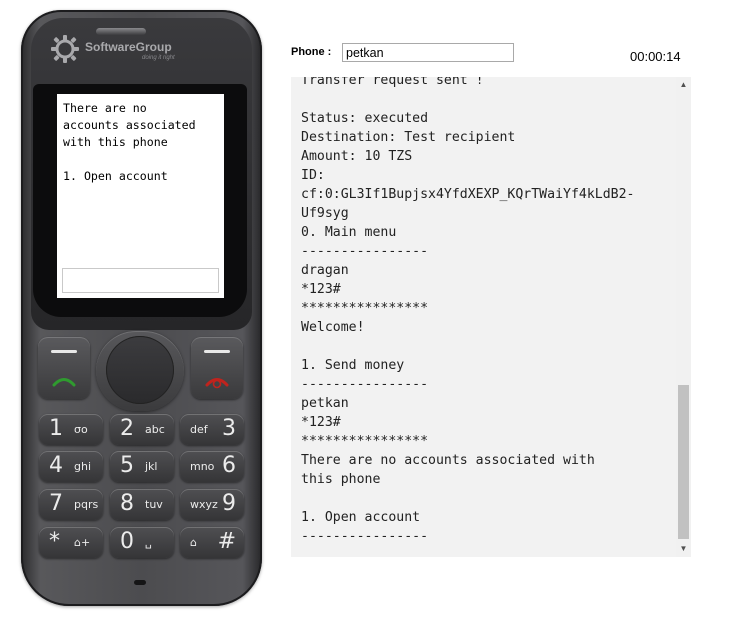 The width and height of the screenshot is (755, 621). What do you see at coordinates (151, 466) in the screenshot?
I see `key-letters: jkl` at bounding box center [151, 466].